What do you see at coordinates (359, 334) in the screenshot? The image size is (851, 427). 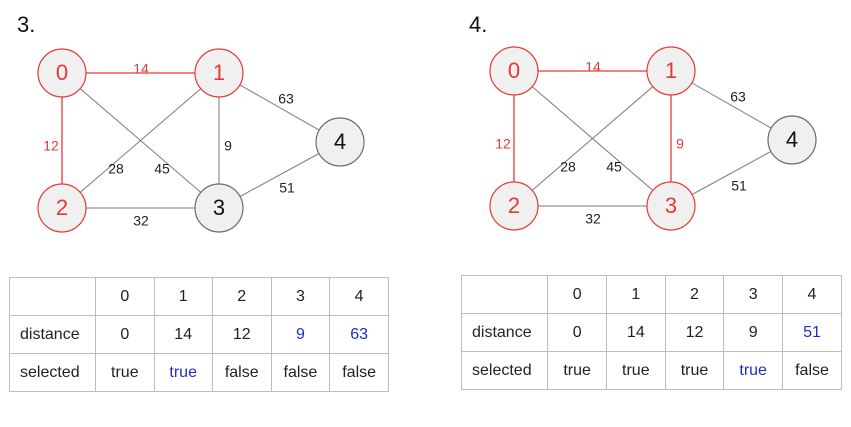 I see `table-cell: 63` at bounding box center [359, 334].